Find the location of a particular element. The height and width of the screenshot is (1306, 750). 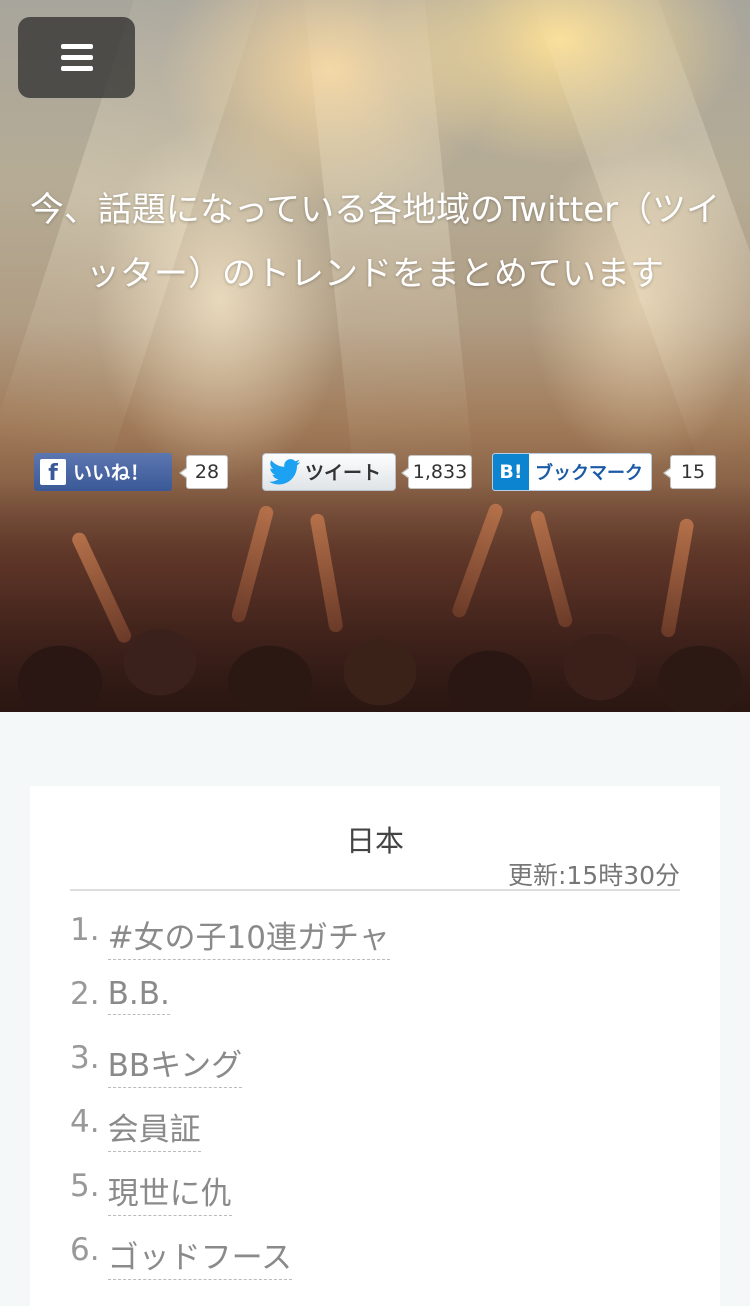

hatena-bookmark-button: B! ブックマーク is located at coordinates (572, 471).